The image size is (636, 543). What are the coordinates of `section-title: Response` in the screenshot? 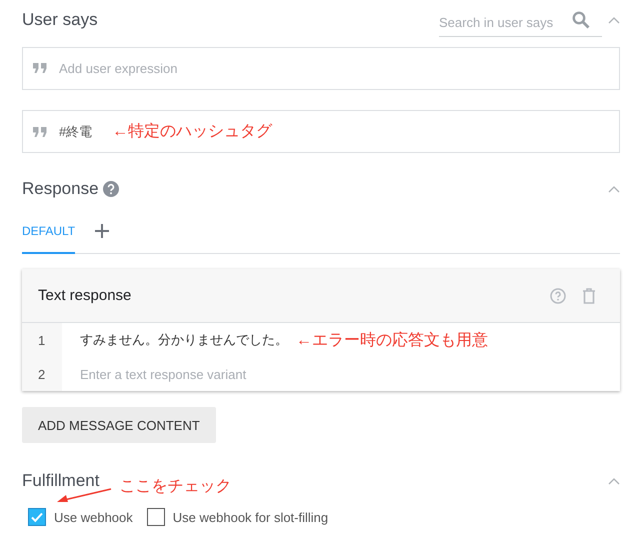 It's located at (60, 189).